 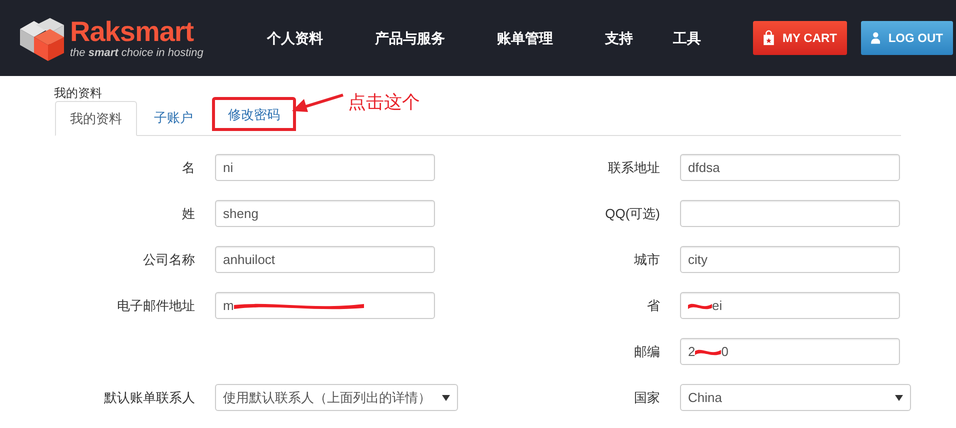 What do you see at coordinates (790, 351) in the screenshot?
I see `input-field: 2 0` at bounding box center [790, 351].